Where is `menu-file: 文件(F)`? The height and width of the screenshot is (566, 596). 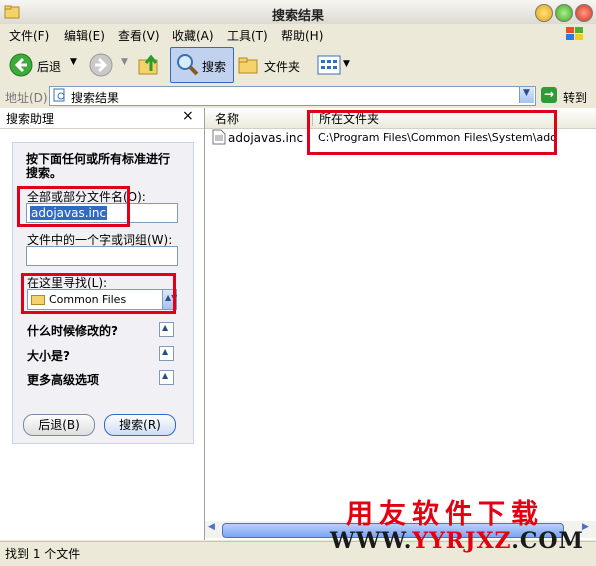 menu-file: 文件(F) is located at coordinates (29, 35).